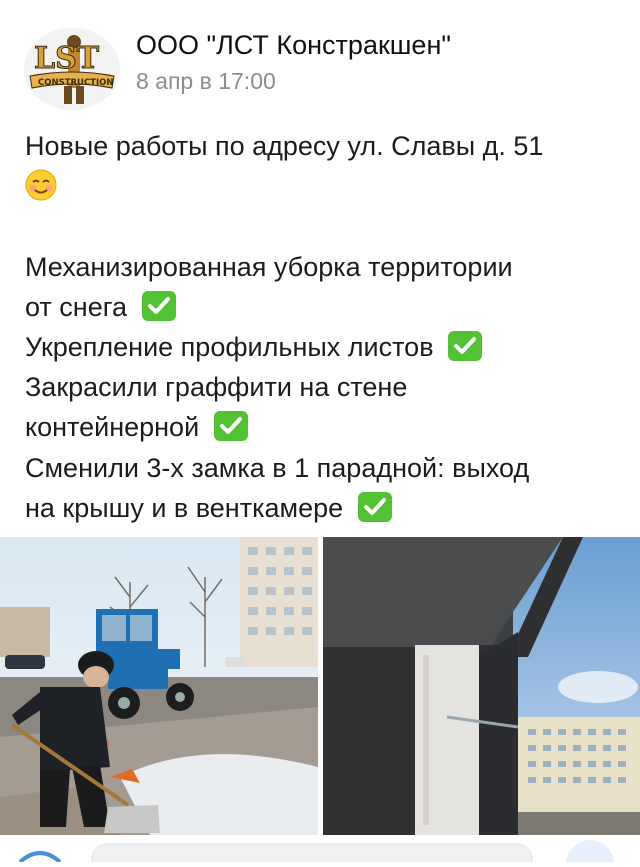  What do you see at coordinates (41, 185) in the screenshot?
I see `smiling-face-icon` at bounding box center [41, 185].